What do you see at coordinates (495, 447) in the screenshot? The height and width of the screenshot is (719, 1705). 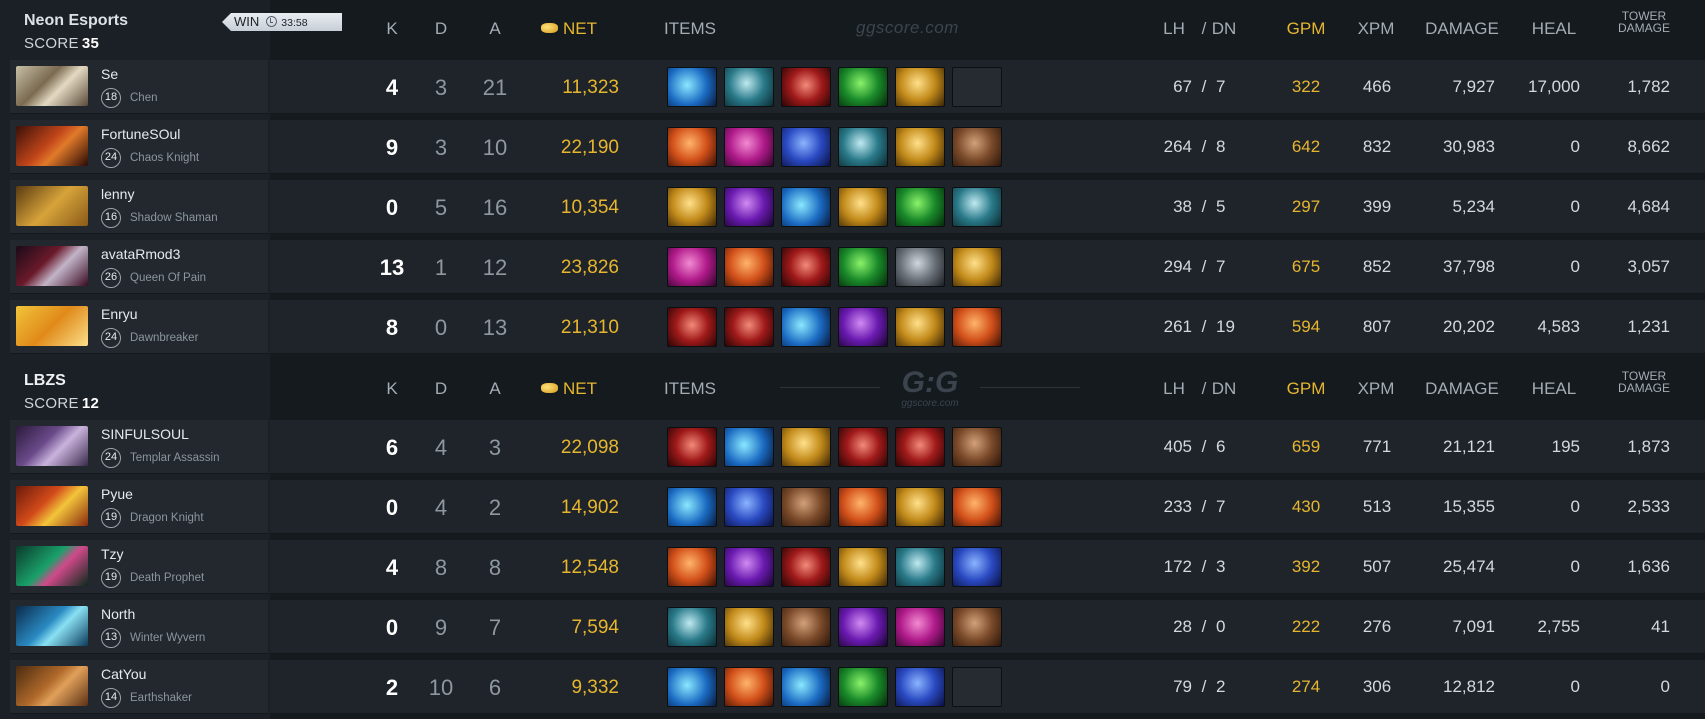 I see `assists: 3` at bounding box center [495, 447].